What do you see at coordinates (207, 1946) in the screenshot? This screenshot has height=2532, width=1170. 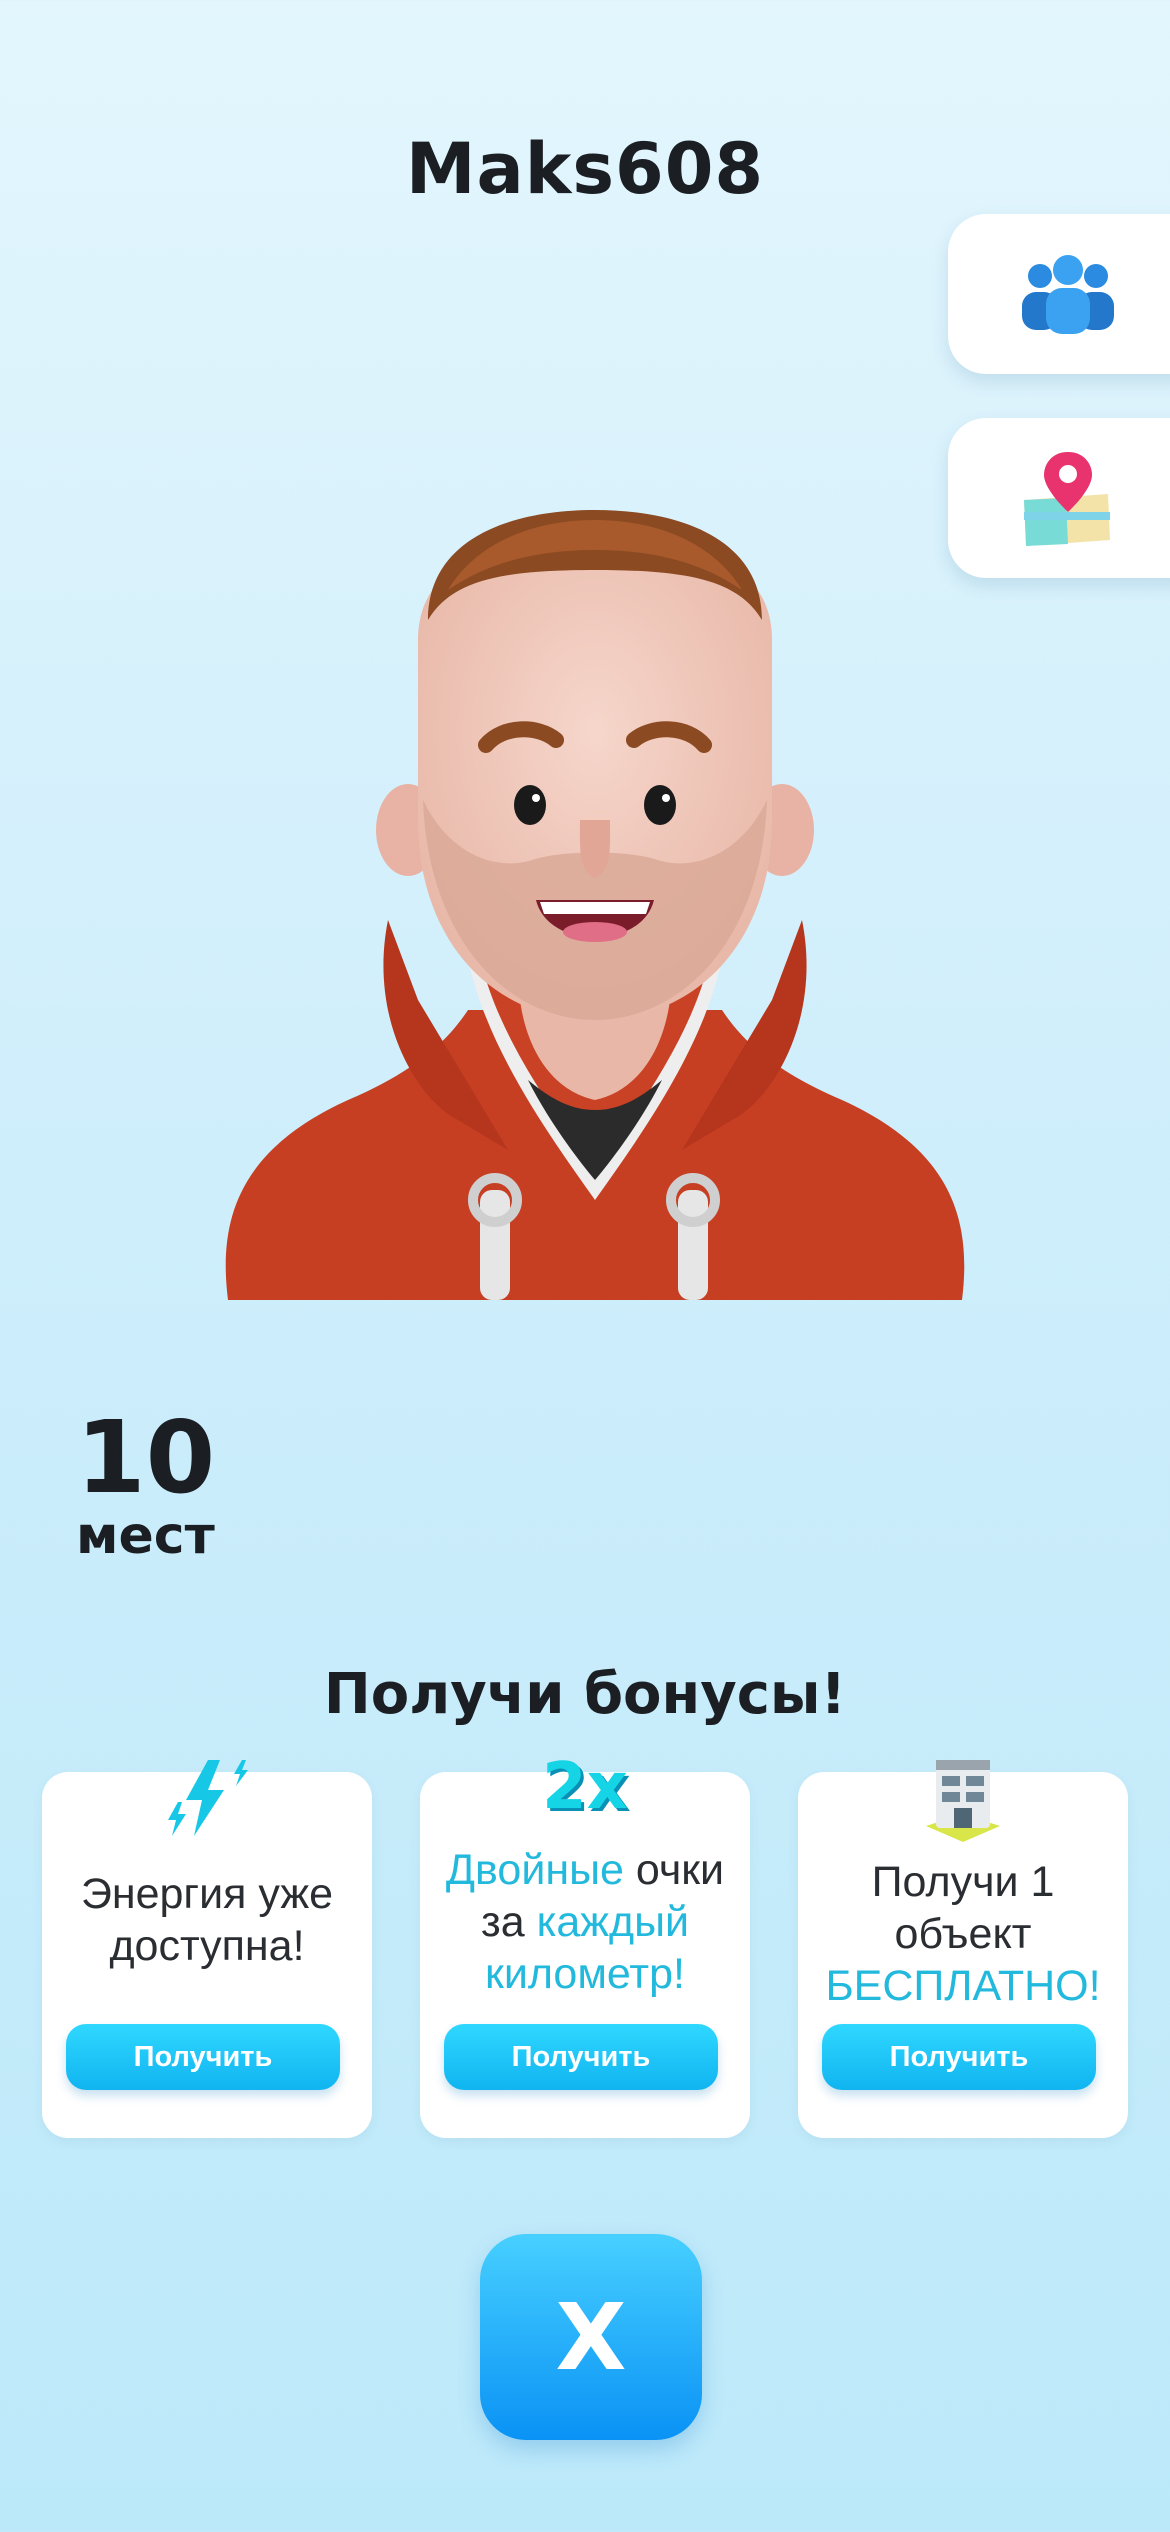 I see `energy-text-line2: доступна!` at bounding box center [207, 1946].